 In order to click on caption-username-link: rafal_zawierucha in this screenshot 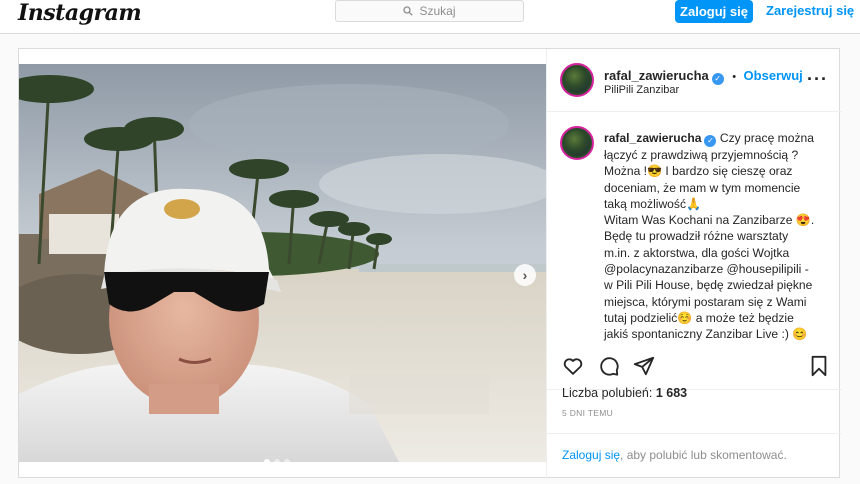, I will do `click(652, 138)`.